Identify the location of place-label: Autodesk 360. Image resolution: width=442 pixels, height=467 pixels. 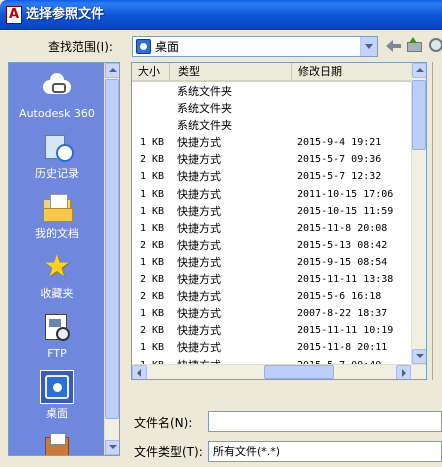
(57, 113).